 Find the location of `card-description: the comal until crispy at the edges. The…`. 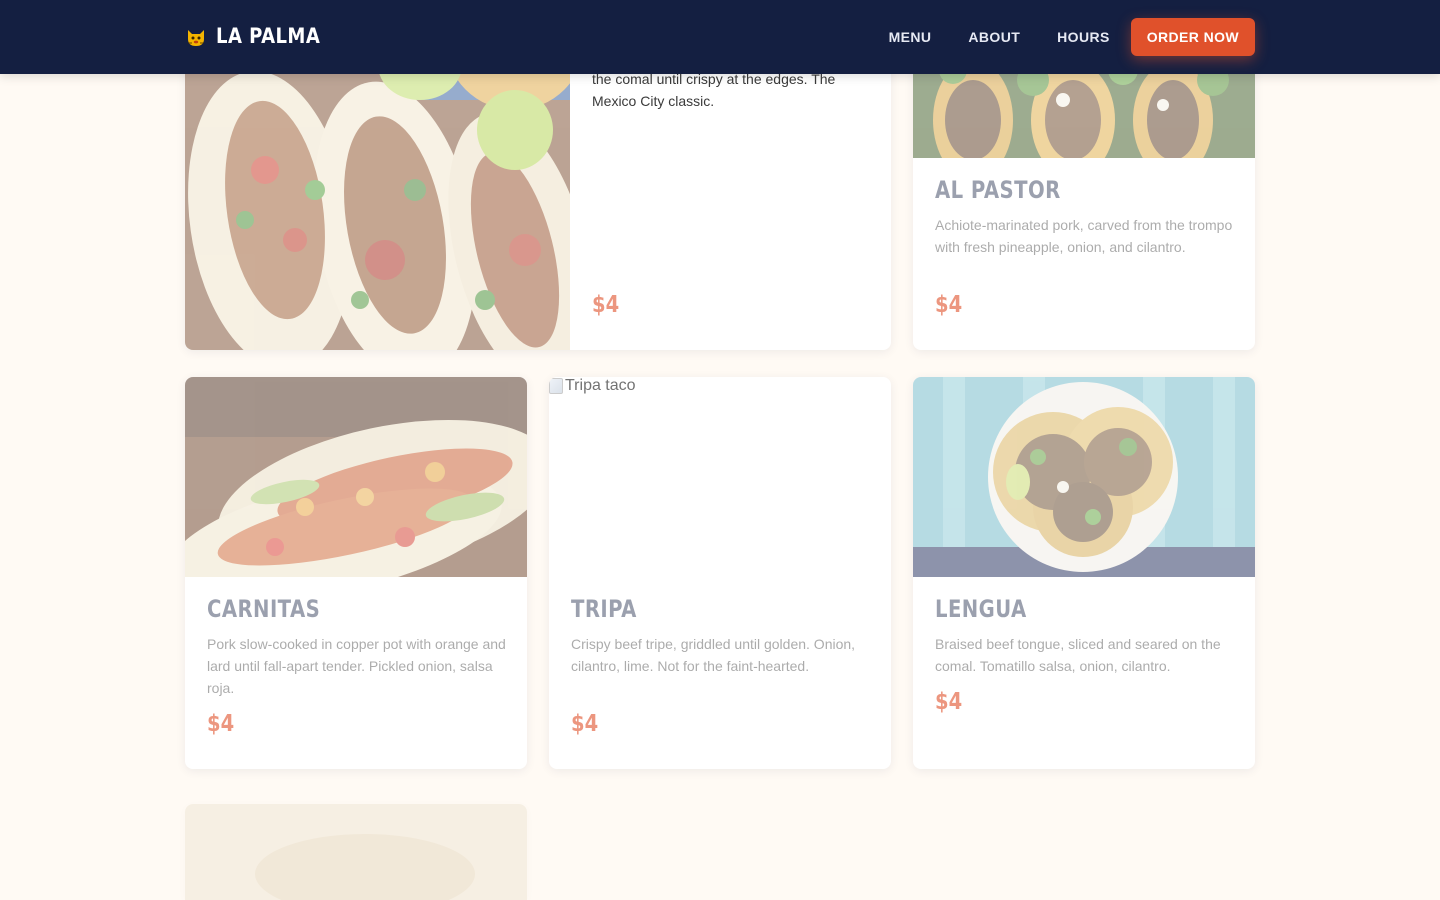

card-description: the comal until crispy at the edges. The… is located at coordinates (714, 90).